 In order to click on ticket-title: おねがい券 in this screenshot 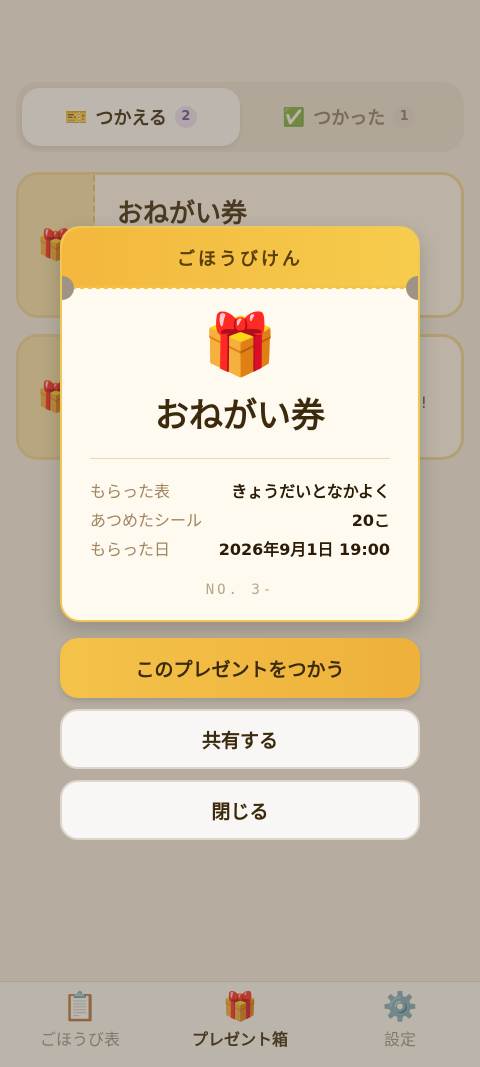, I will do `click(240, 416)`.